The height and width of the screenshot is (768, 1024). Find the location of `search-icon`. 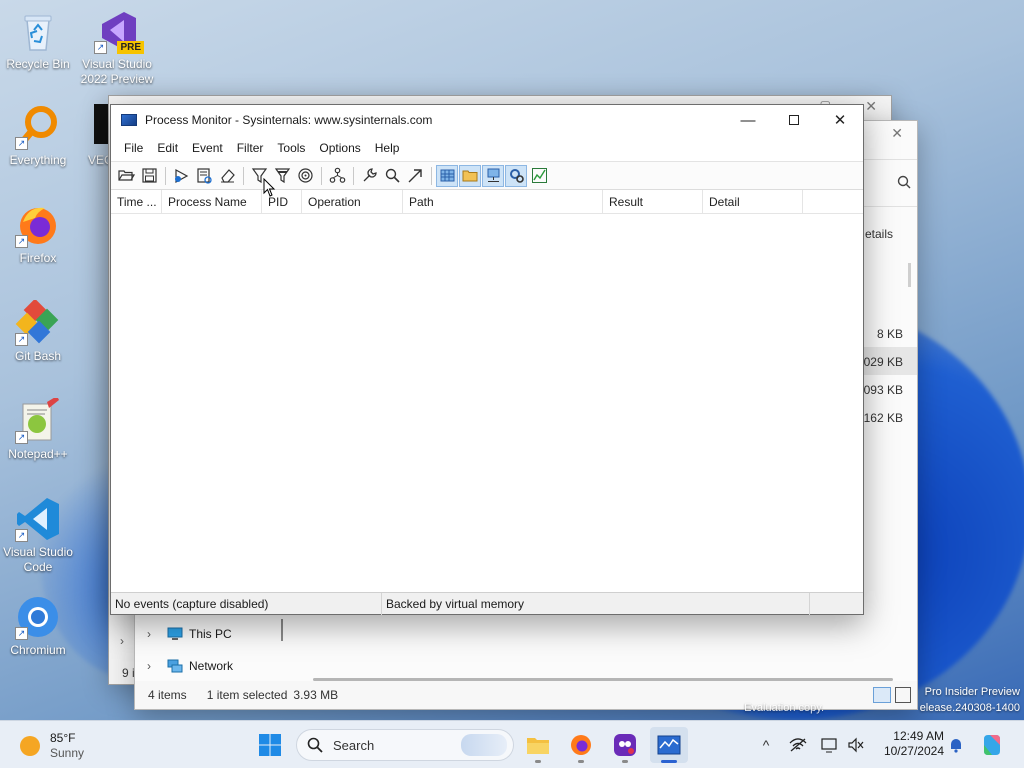

search-icon is located at coordinates (904, 183).